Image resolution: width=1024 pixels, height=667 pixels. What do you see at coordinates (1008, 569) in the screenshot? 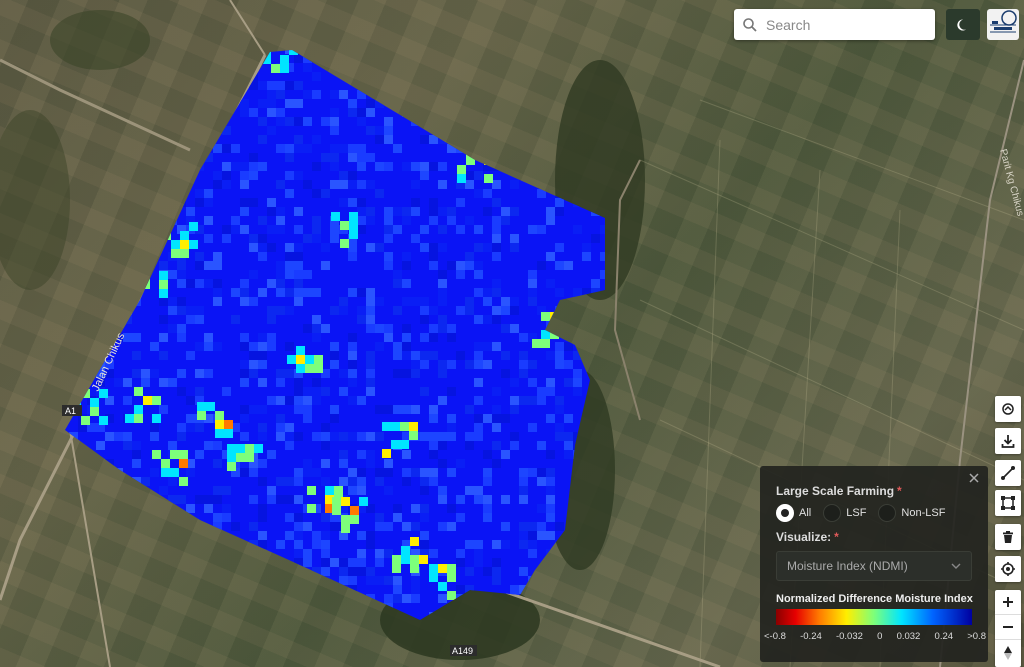
I see `locate-button` at bounding box center [1008, 569].